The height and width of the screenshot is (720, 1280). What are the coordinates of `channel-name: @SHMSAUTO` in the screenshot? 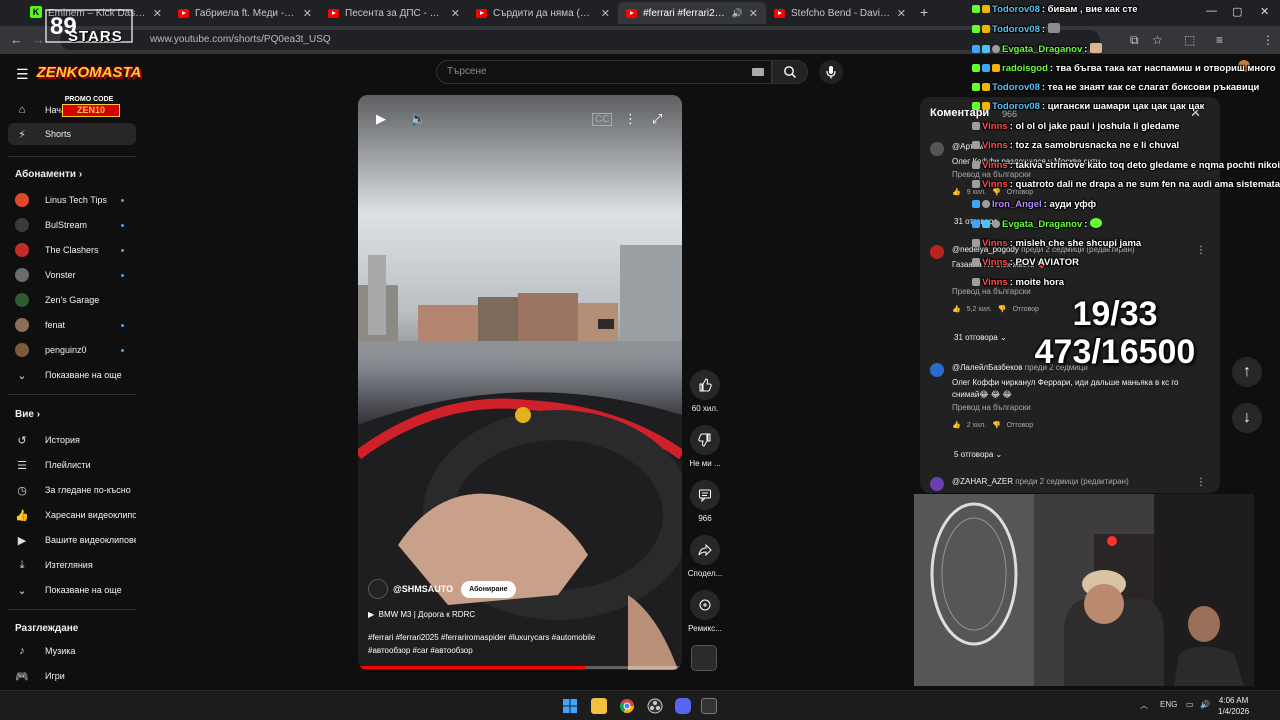 It's located at (423, 589).